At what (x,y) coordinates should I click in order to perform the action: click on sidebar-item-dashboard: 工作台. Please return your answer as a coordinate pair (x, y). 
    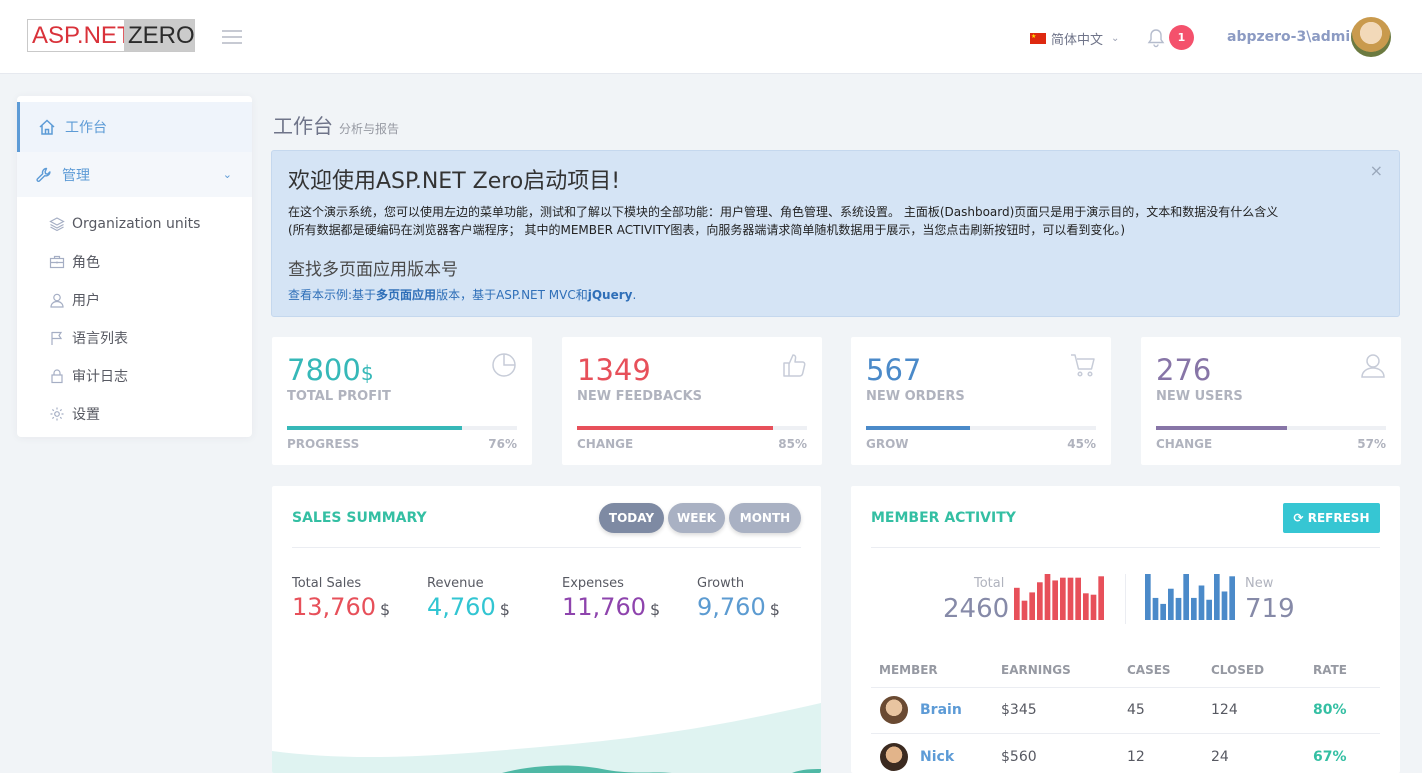
    Looking at the image, I should click on (134, 127).